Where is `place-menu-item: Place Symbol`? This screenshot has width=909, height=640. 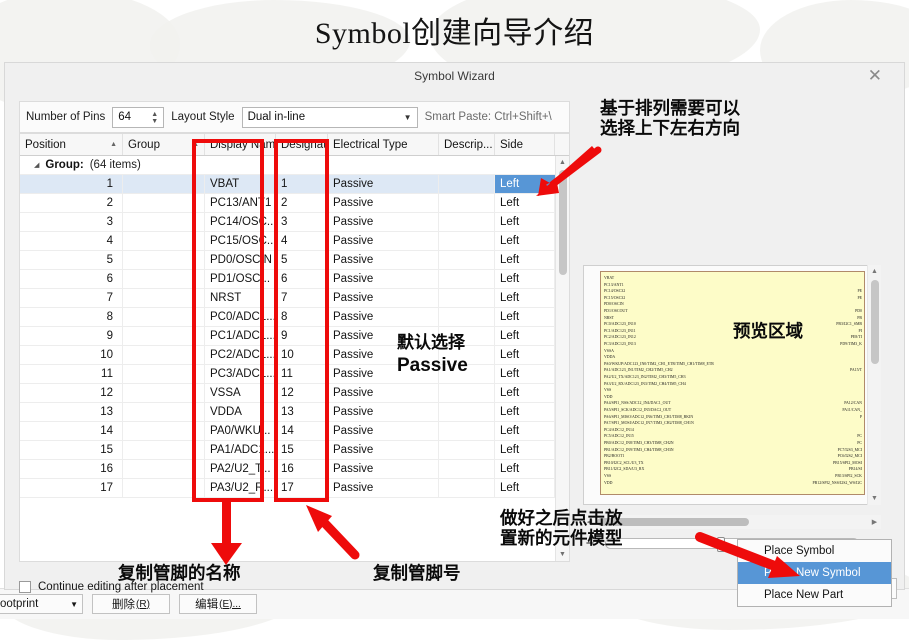
place-menu-item: Place Symbol is located at coordinates (814, 551).